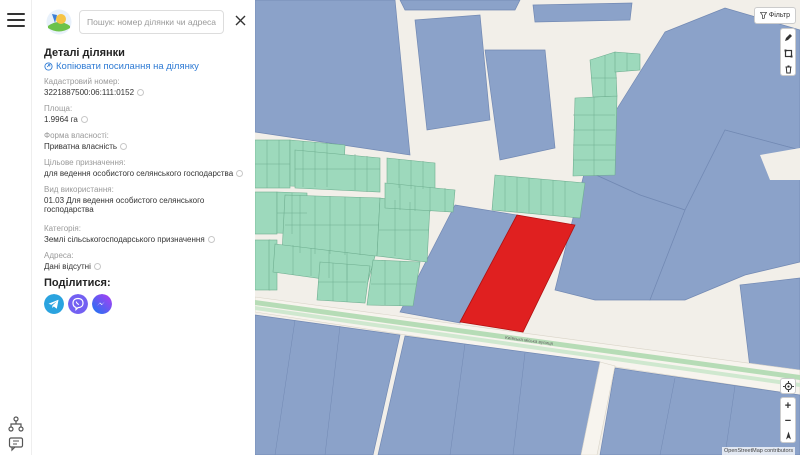 The image size is (800, 455). What do you see at coordinates (16, 227) in the screenshot?
I see `left-rail` at bounding box center [16, 227].